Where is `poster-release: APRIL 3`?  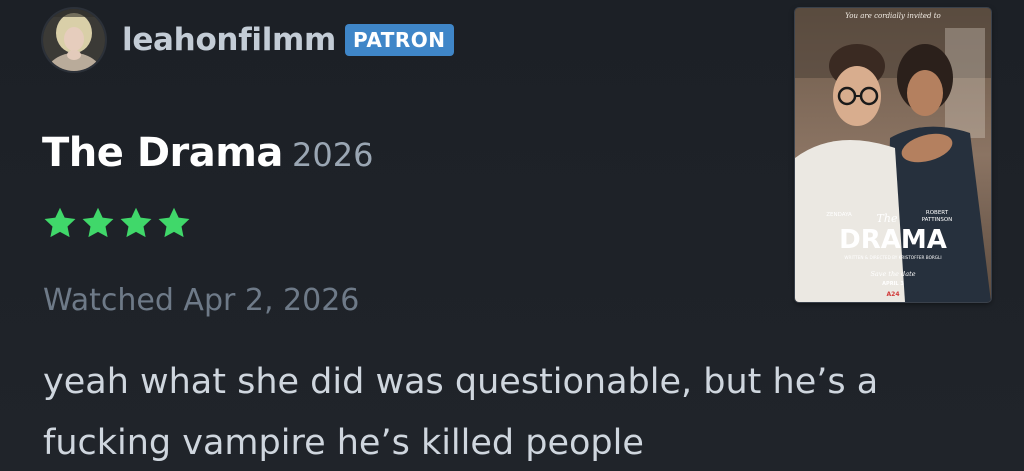 poster-release: APRIL 3 is located at coordinates (893, 284).